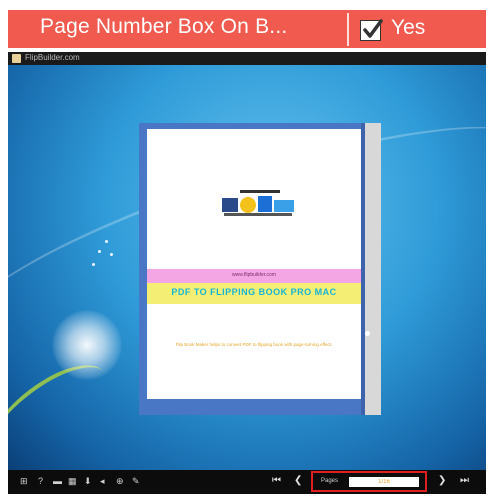 The image size is (489, 503). Describe the element at coordinates (87, 345) in the screenshot. I see `dandelion-image` at that location.